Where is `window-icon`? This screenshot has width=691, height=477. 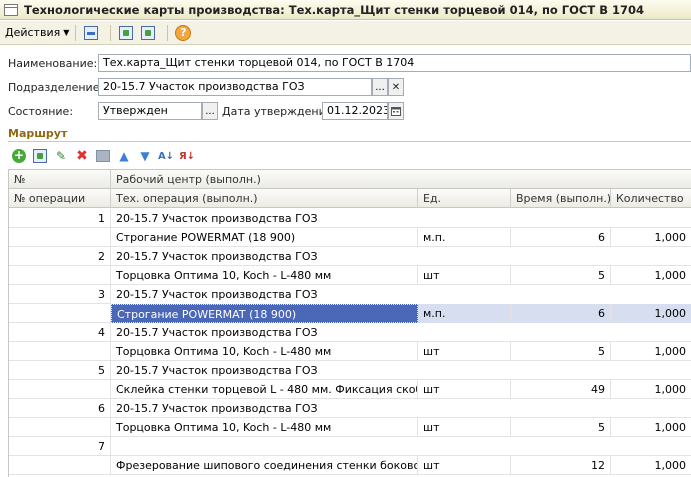
window-icon is located at coordinates (11, 9).